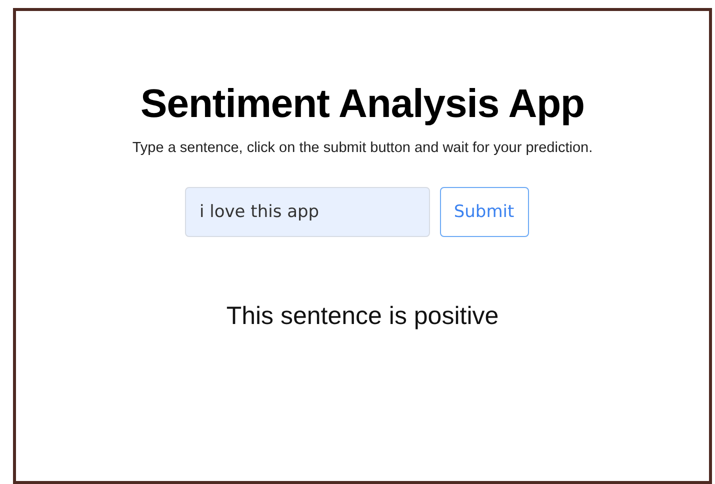 The height and width of the screenshot is (484, 715). Describe the element at coordinates (362, 104) in the screenshot. I see `app-title: Sentiment Analysis App` at that location.